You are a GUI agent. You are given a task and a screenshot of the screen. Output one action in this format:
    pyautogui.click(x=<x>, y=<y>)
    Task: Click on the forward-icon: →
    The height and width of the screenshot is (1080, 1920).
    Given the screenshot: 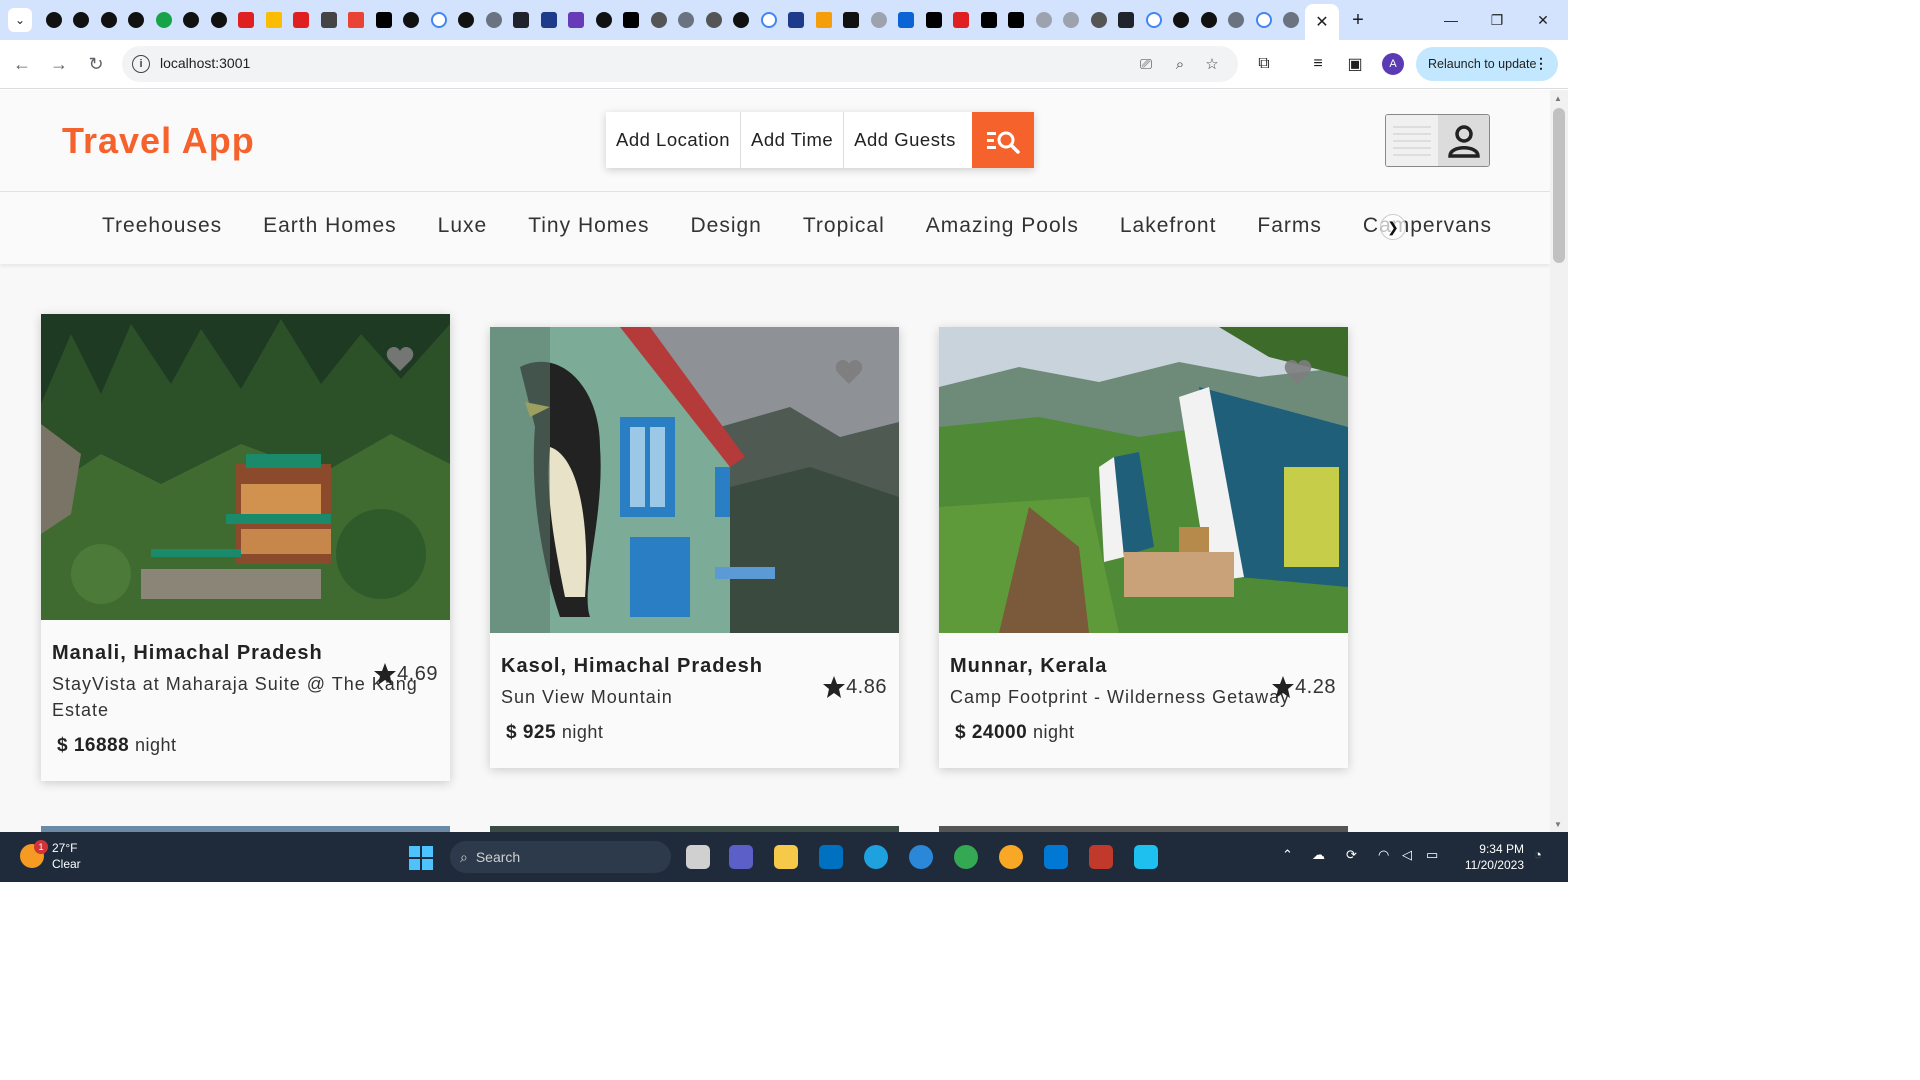 What is the action you would take?
    pyautogui.click(x=59, y=64)
    